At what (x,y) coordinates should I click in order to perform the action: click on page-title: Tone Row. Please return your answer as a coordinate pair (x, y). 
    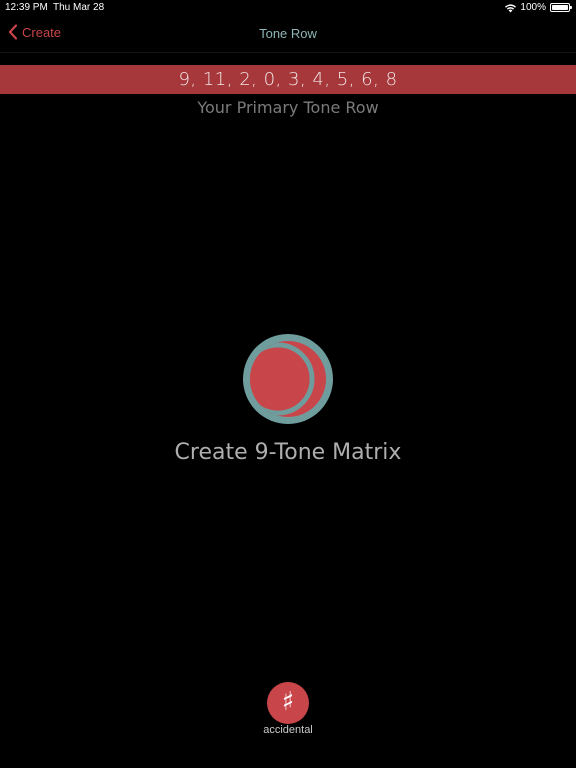
    Looking at the image, I should click on (288, 33).